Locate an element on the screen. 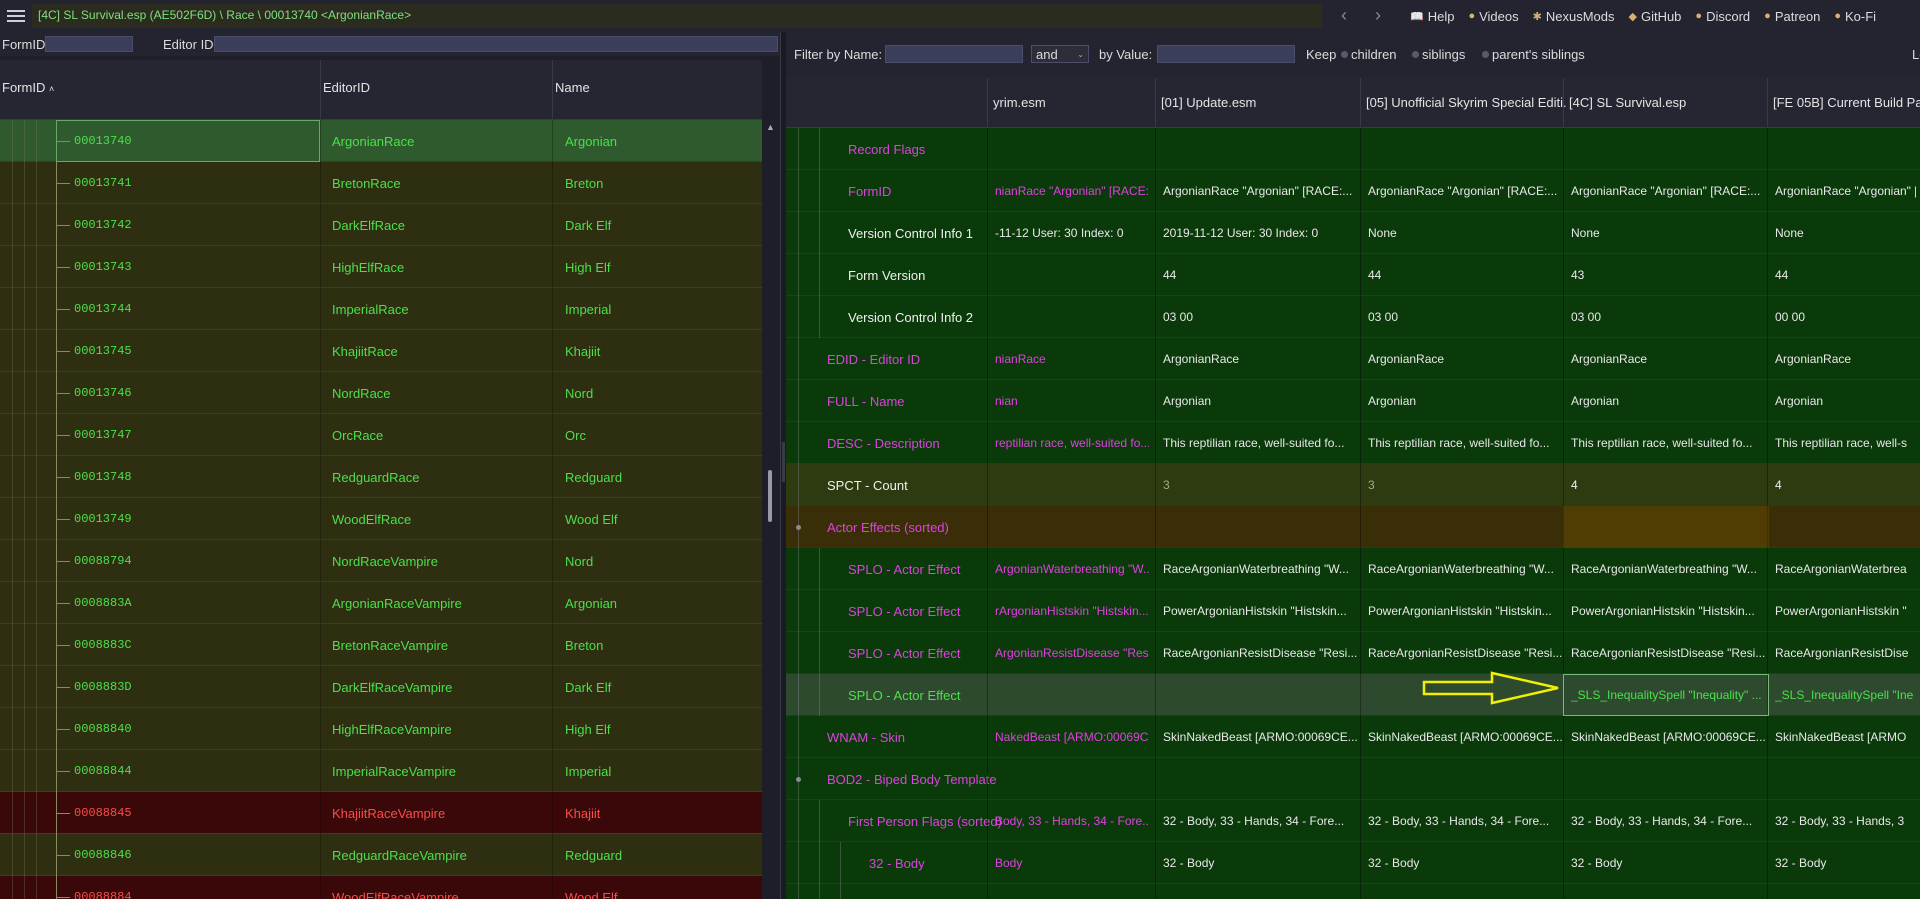 Image resolution: width=1920 pixels, height=899 pixels. link-kofi: ● Ko-Fi is located at coordinates (1855, 16).